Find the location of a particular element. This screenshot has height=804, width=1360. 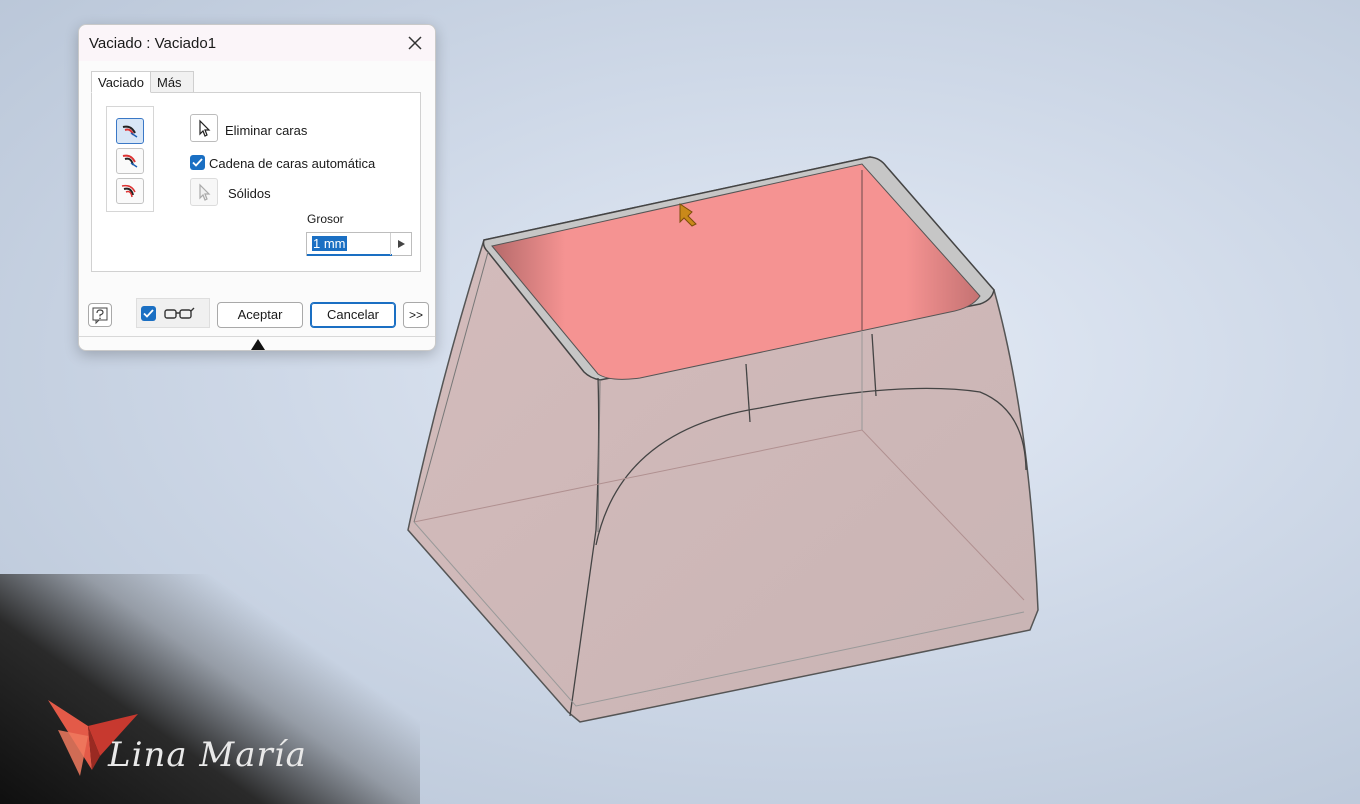

thickness-flyout-button is located at coordinates (400, 244).